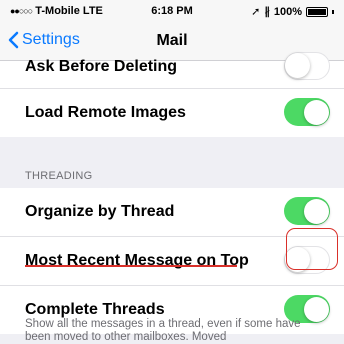 The height and width of the screenshot is (344, 344). Describe the element at coordinates (131, 266) in the screenshot. I see `annotation-underline` at that location.